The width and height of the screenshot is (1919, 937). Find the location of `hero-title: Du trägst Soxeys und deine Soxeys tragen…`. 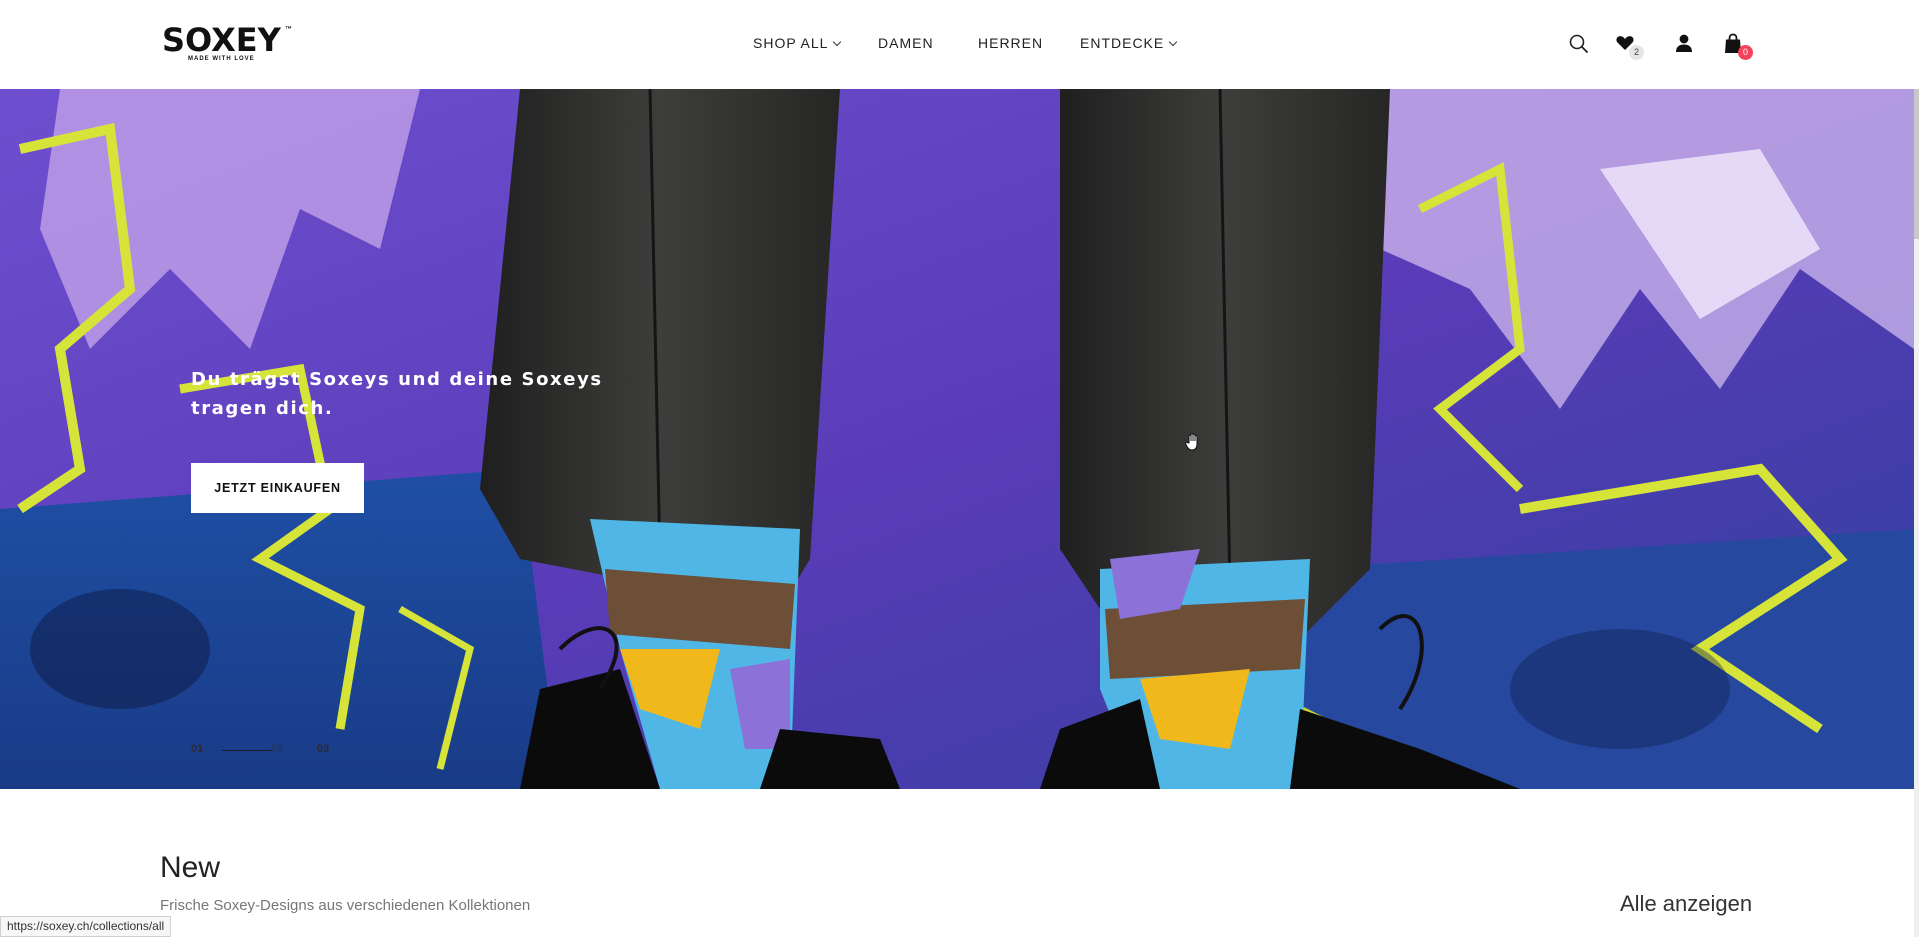

hero-title: Du trägst Soxeys und deine Soxeys tragen… is located at coordinates (397, 394).